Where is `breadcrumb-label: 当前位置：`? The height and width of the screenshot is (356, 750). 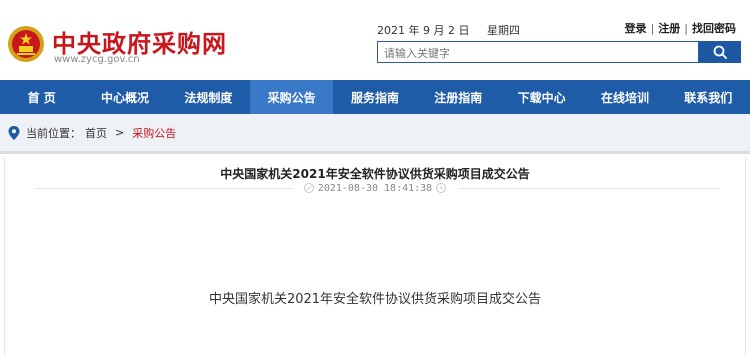
breadcrumb-label: 当前位置： is located at coordinates (53, 133).